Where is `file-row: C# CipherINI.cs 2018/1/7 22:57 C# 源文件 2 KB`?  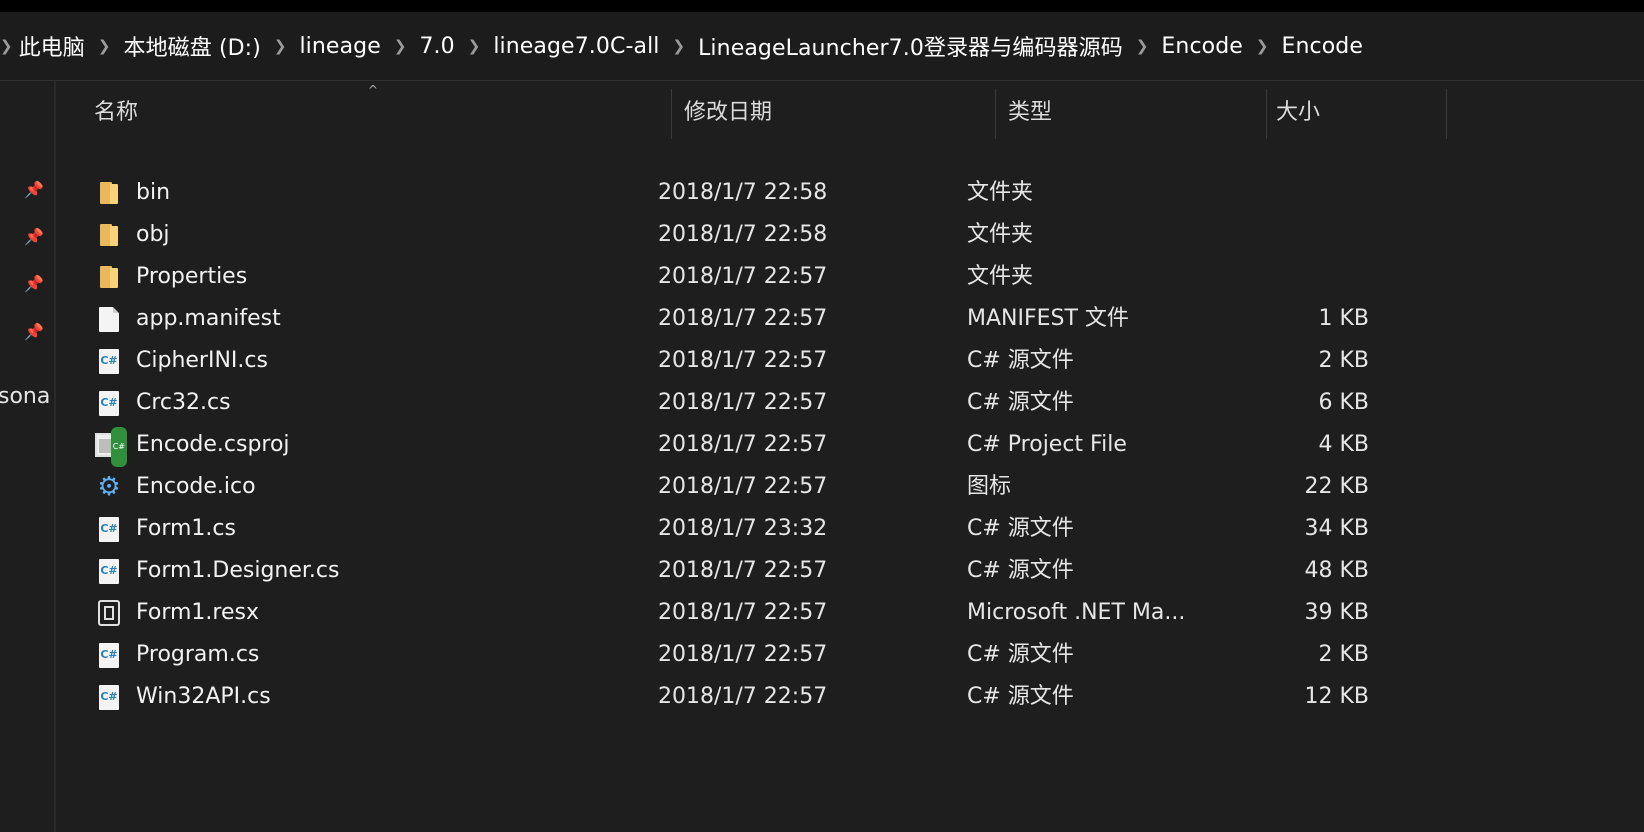
file-row: C# CipherINI.cs 2018/1/7 22:57 C# 源文件 2 KB is located at coordinates (800, 361).